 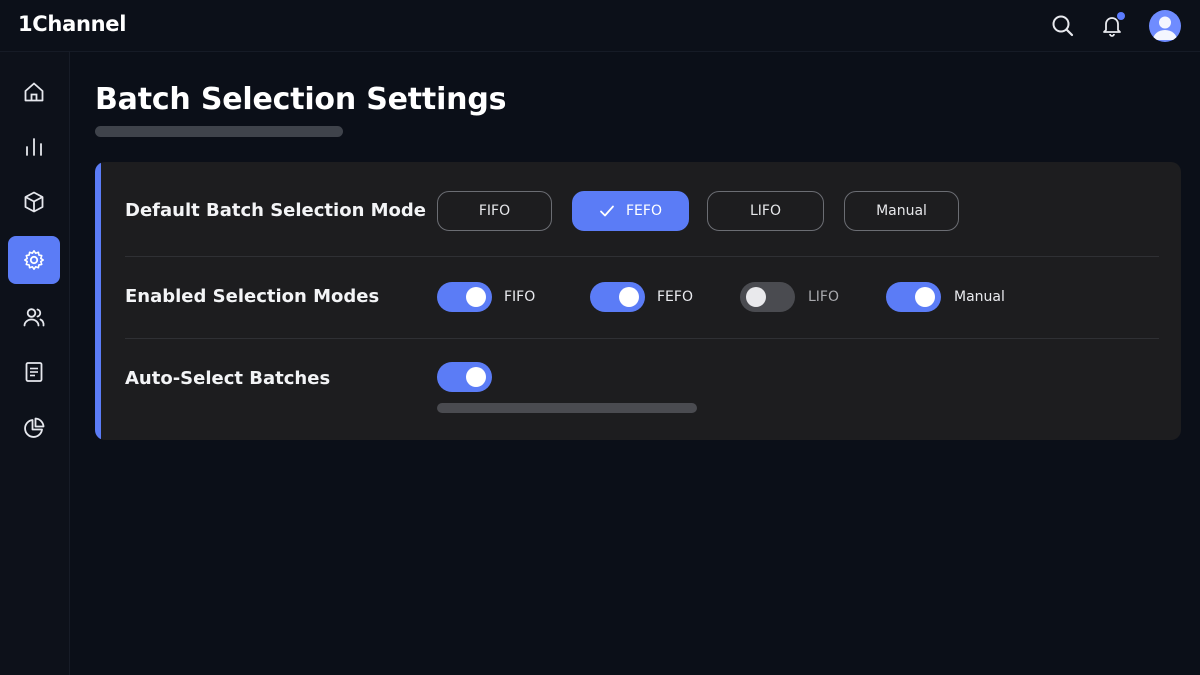 I want to click on app-title: 1Channel, so click(x=72, y=24).